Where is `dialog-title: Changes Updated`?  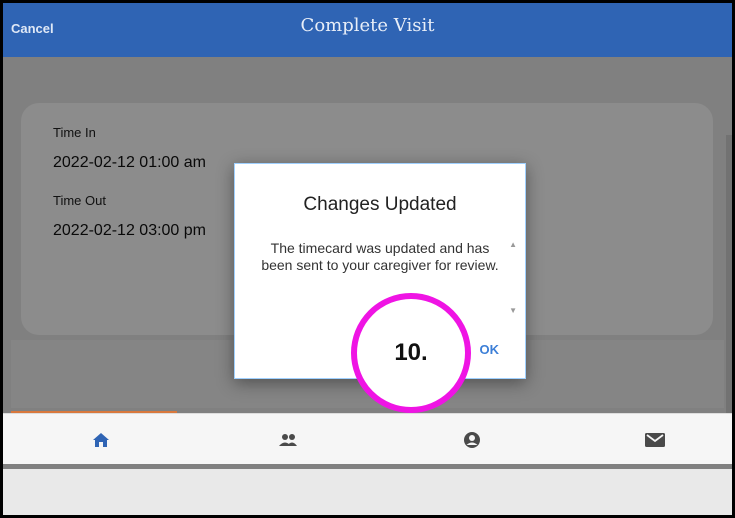 dialog-title: Changes Updated is located at coordinates (380, 204).